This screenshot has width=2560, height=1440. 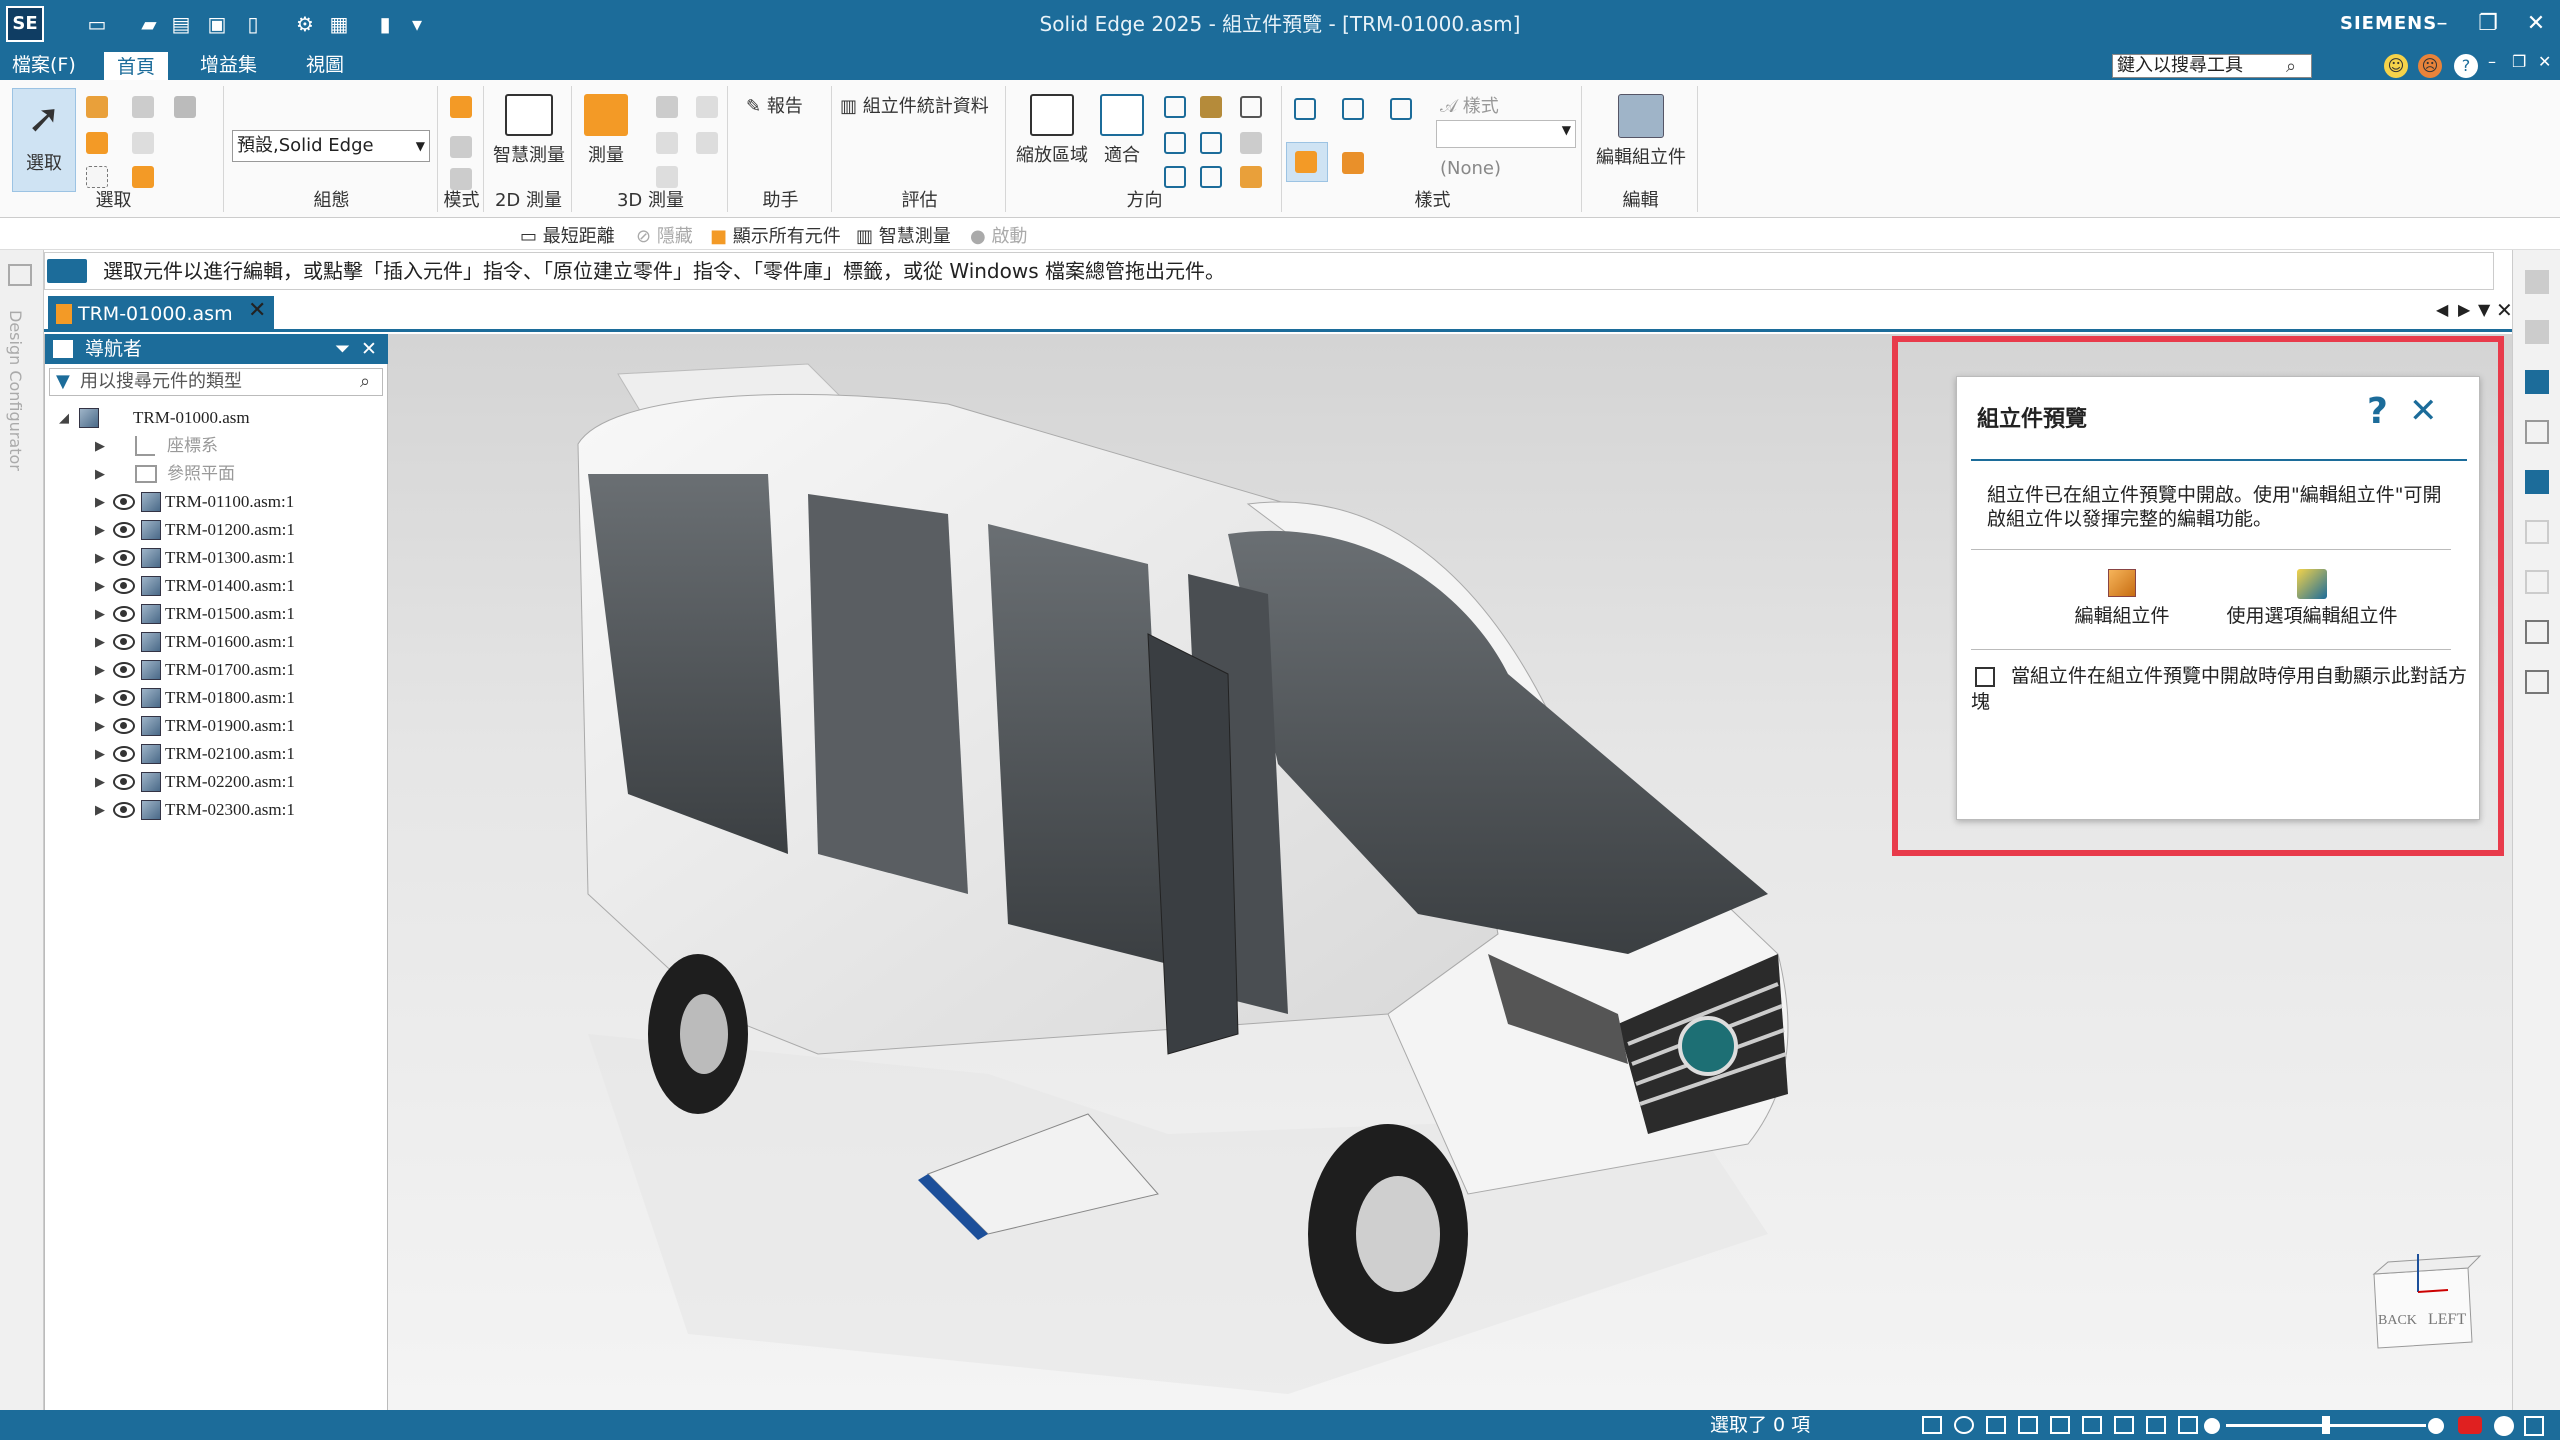 What do you see at coordinates (215, 530) in the screenshot?
I see `tree-item: ▶ TRM-01200.asm:1` at bounding box center [215, 530].